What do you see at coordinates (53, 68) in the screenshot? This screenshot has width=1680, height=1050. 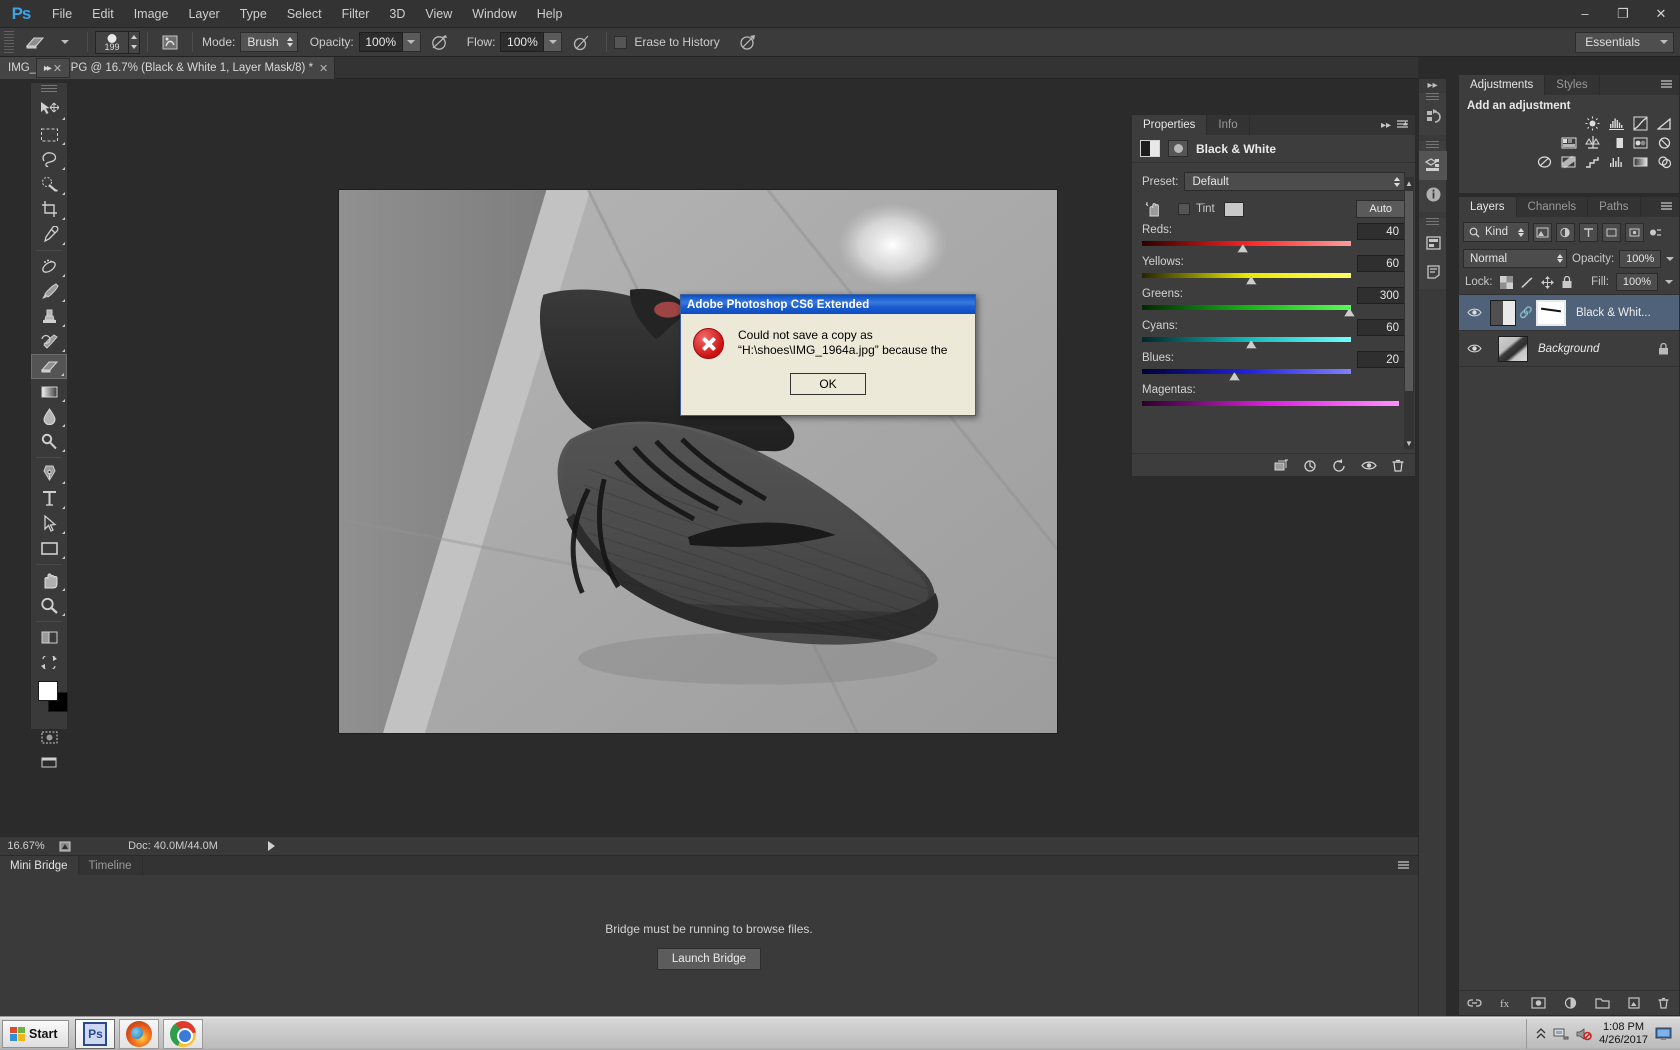 I see `arrange-documents-icon: ▸▸ ✕` at bounding box center [53, 68].